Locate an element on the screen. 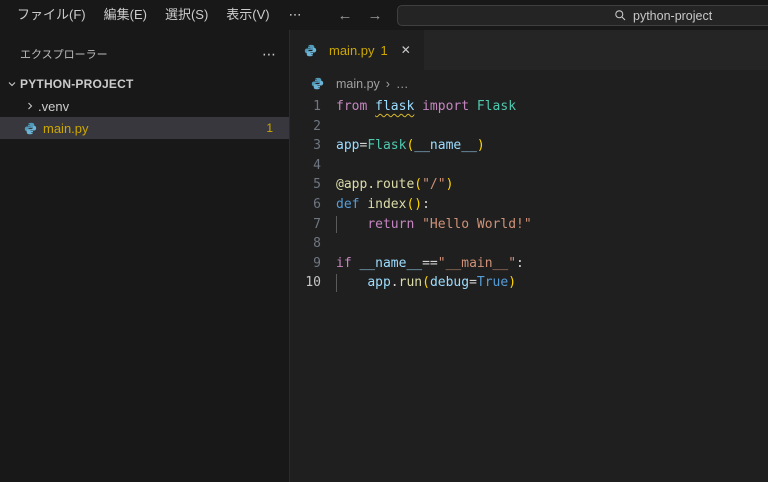 The width and height of the screenshot is (768, 482). menu-item-1: 編集(E) is located at coordinates (125, 15).